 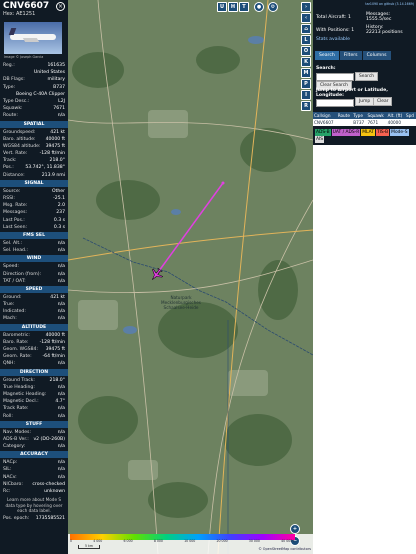 What do you see at coordinates (16, 335) in the screenshot?
I see `altitude-barometric-label: Barometric:` at bounding box center [16, 335].